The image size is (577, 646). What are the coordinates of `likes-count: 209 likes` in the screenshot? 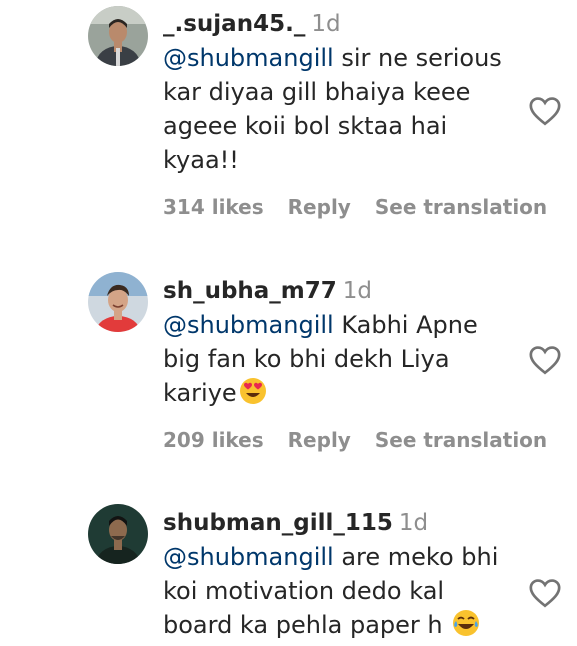 It's located at (213, 440).